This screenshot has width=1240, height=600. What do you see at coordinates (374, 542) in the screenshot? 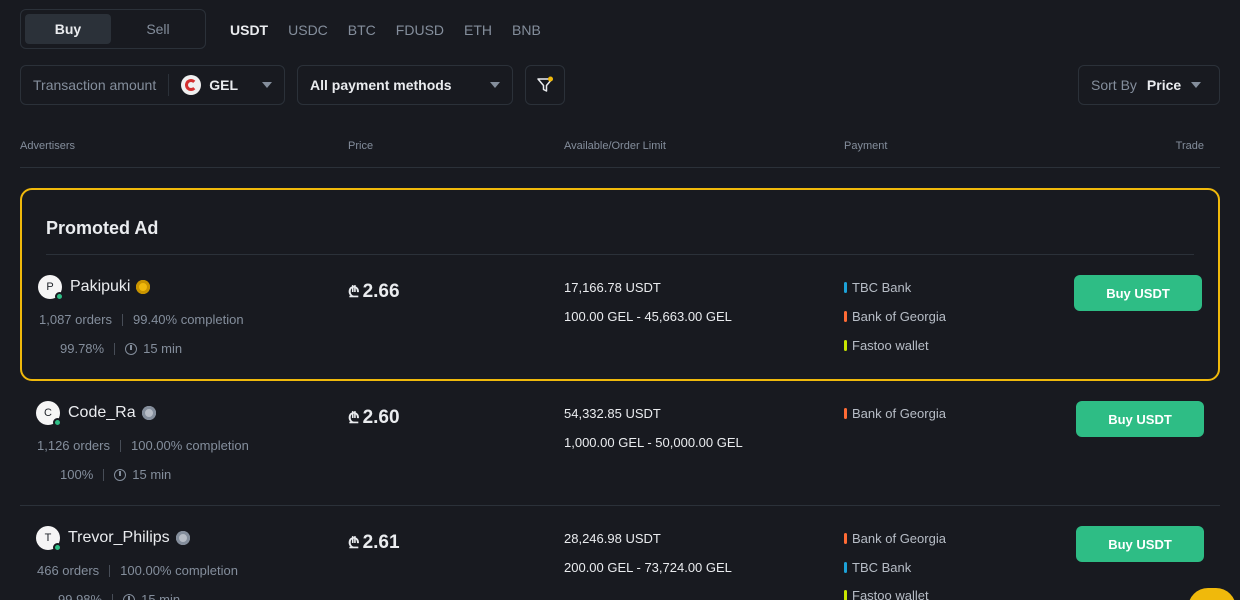
I see `ad-price: ₾ 2.61` at bounding box center [374, 542].